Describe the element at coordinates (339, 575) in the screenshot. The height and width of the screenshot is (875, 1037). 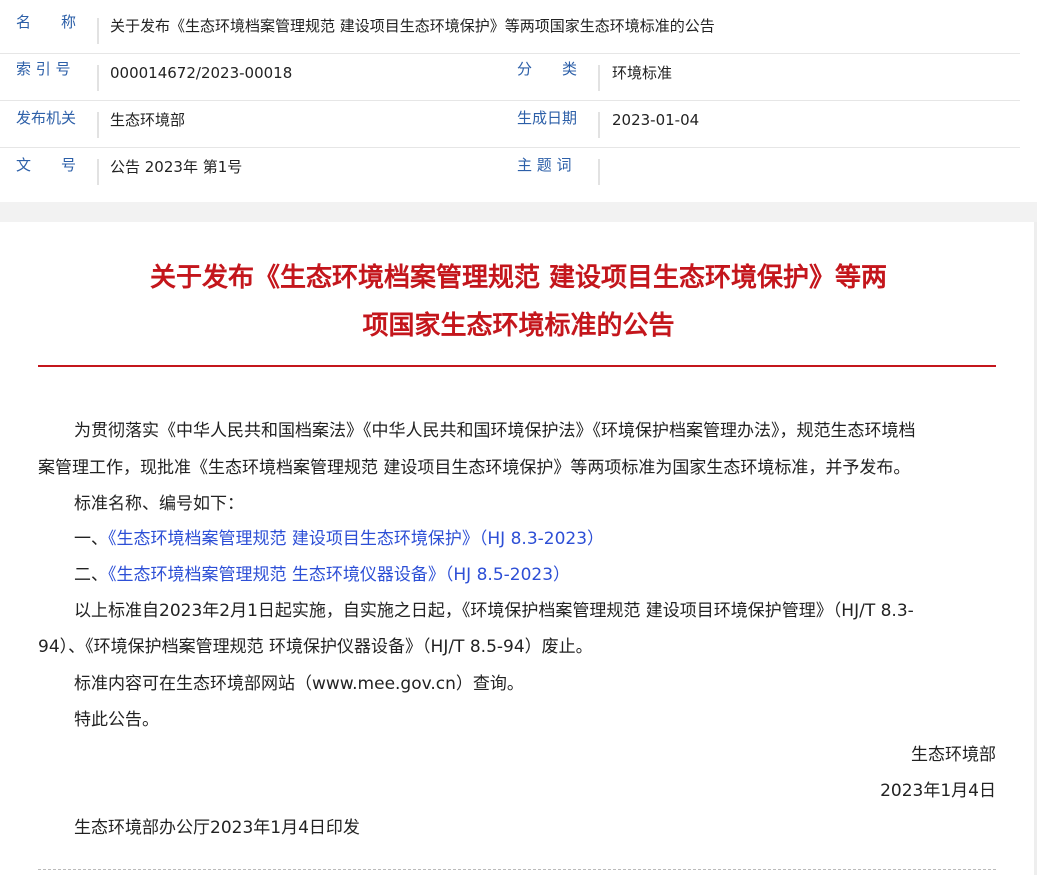
I see `standard-item-2-link: 《生态环境档案管理规范 生态环境仪器设备》（HJ 8.5-2023）` at that location.